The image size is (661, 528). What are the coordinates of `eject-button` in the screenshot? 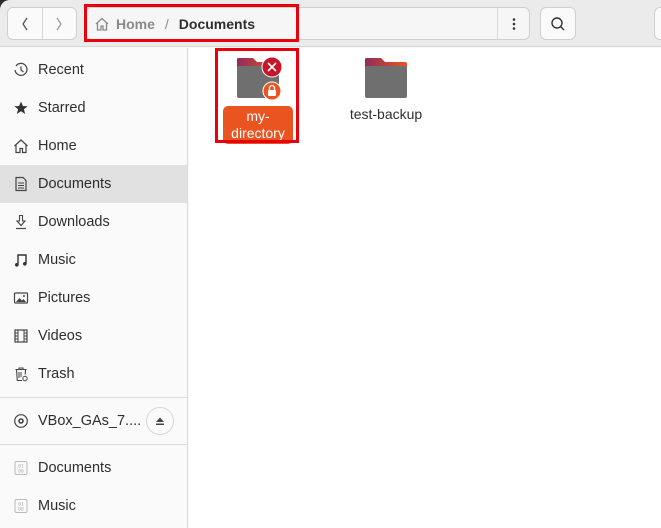 It's located at (160, 421).